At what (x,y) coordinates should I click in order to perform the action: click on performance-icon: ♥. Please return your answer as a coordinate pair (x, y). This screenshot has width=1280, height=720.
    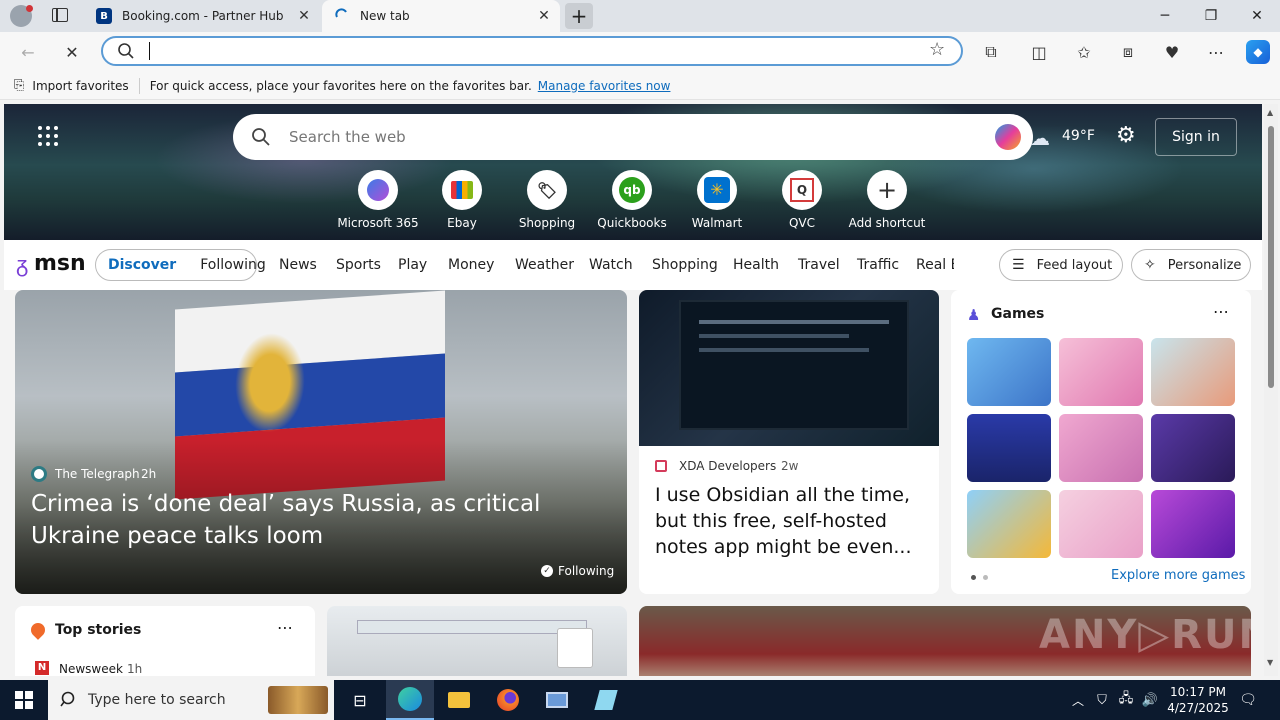
    Looking at the image, I should click on (1172, 52).